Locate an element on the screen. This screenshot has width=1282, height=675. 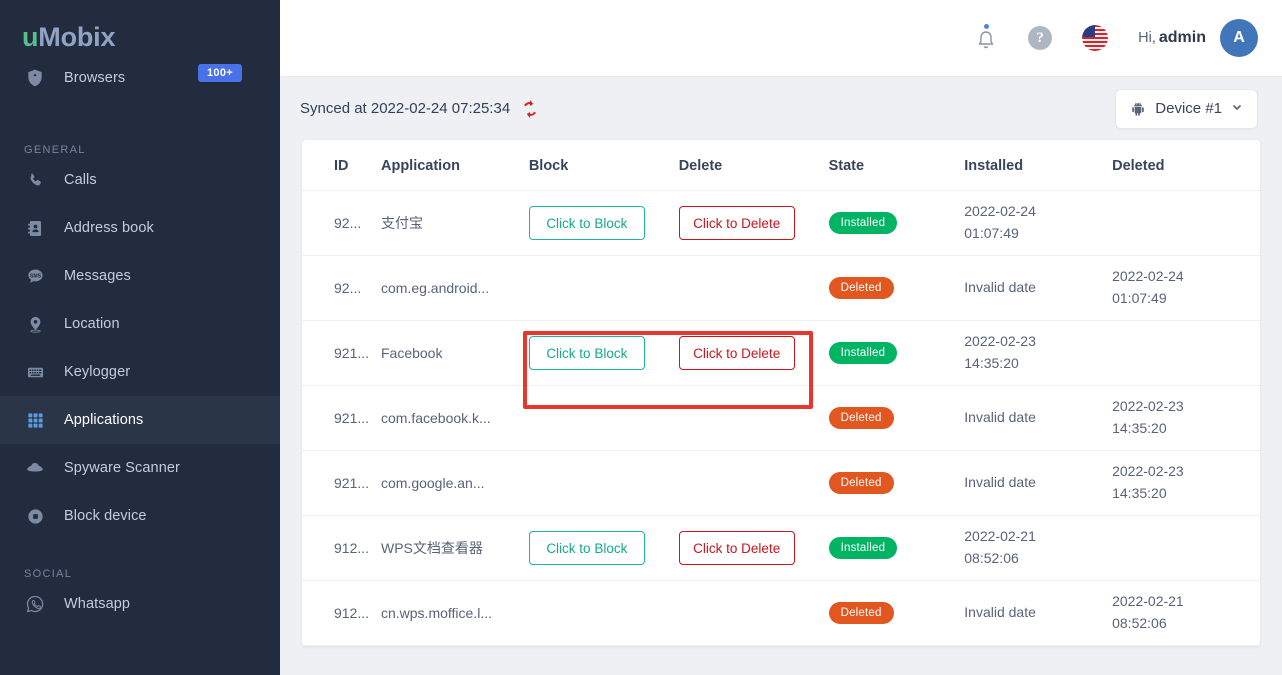
deleted-date: 2022-02-24 01:07:49 is located at coordinates (1148, 287).